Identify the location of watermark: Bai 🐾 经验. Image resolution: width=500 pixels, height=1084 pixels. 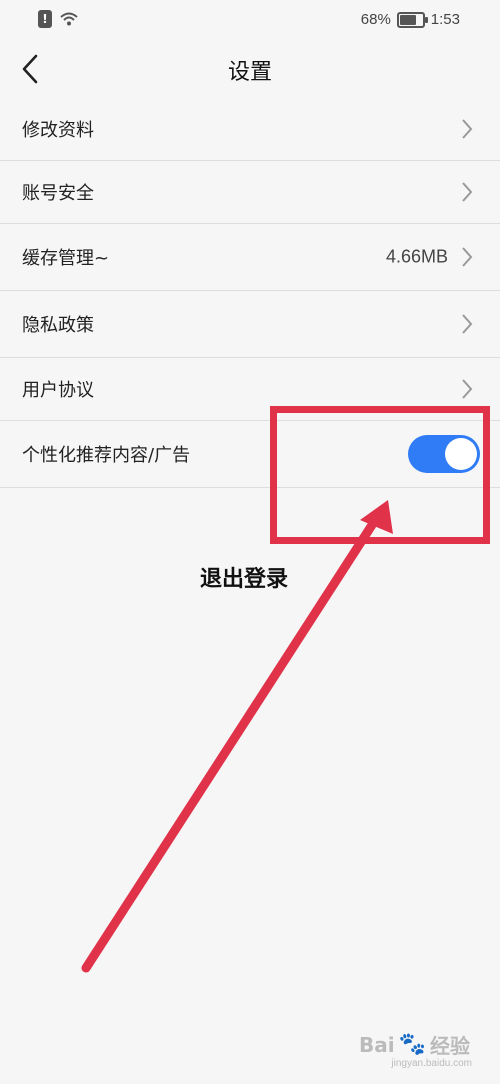
(414, 1044).